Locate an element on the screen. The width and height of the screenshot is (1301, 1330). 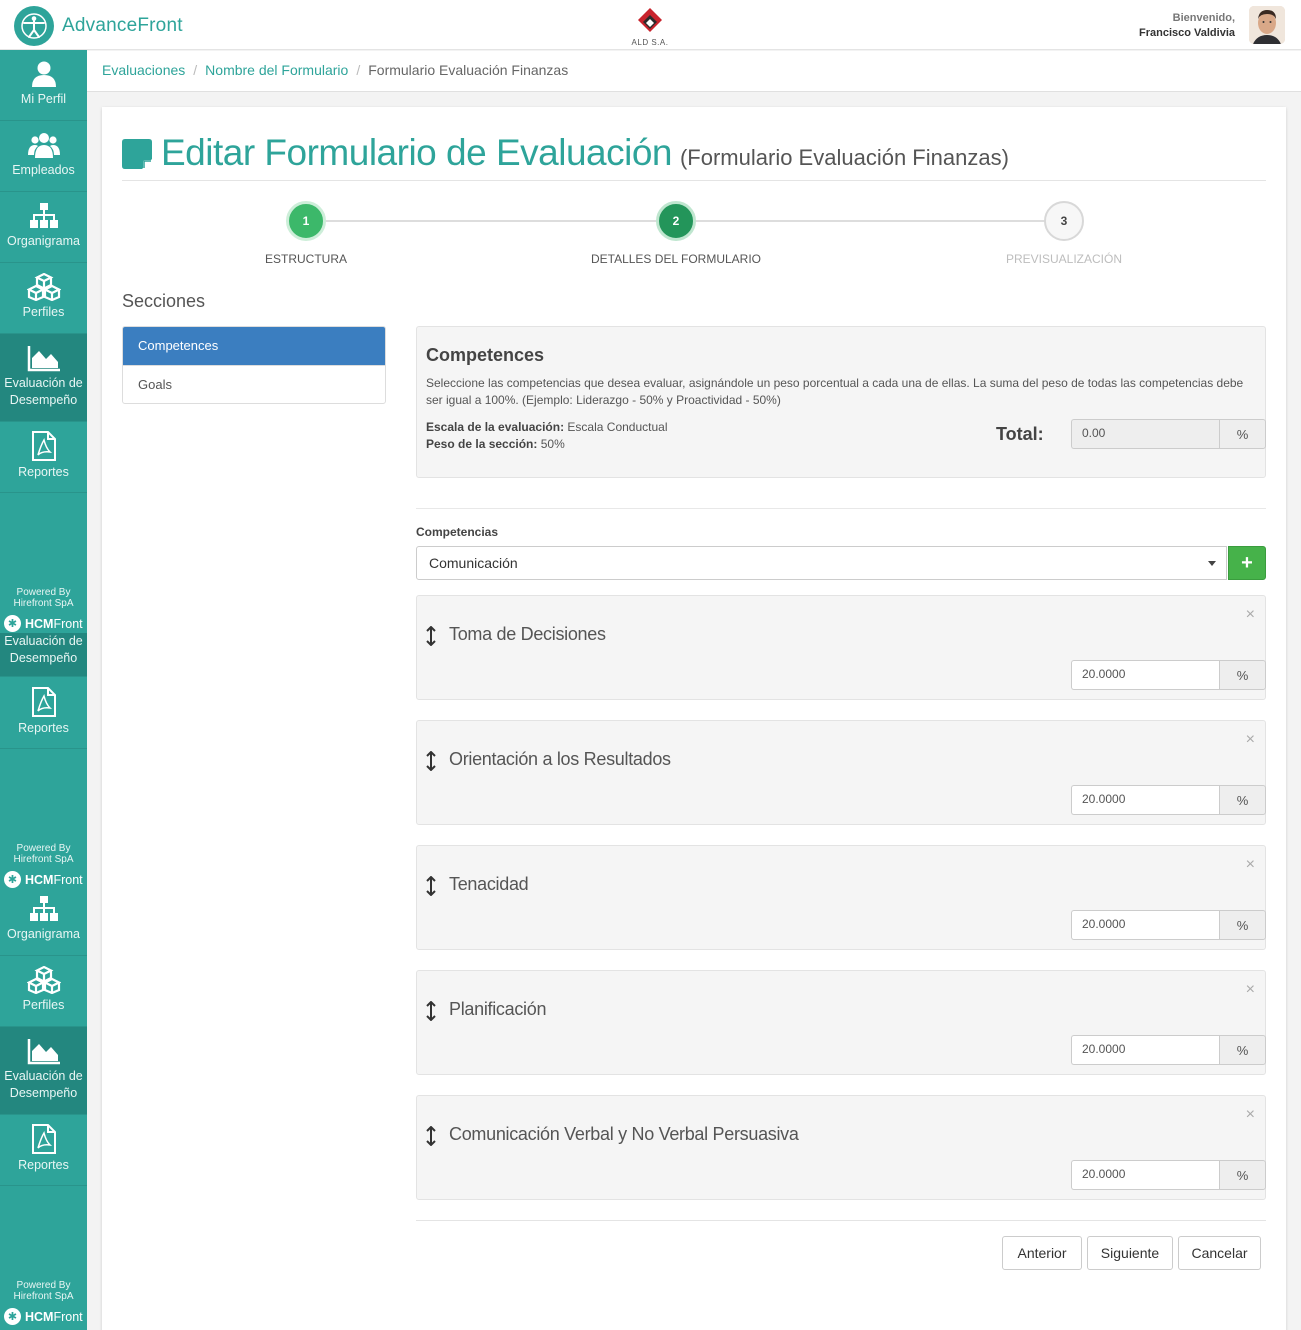
section-item-competences: Competences is located at coordinates (254, 346).